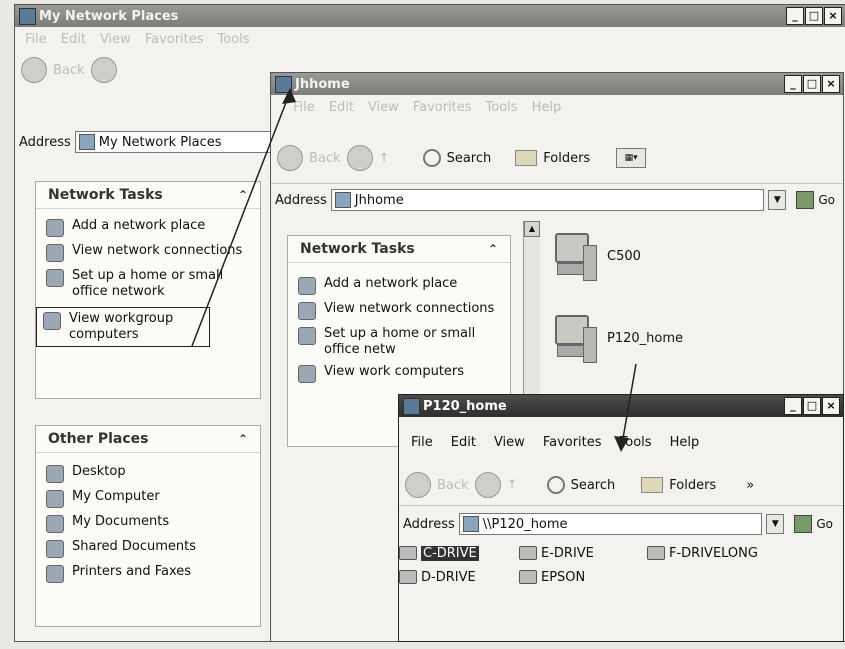 The width and height of the screenshot is (845, 649). What do you see at coordinates (532, 229) in the screenshot?
I see `scroll-up-icon: ▲` at bounding box center [532, 229].